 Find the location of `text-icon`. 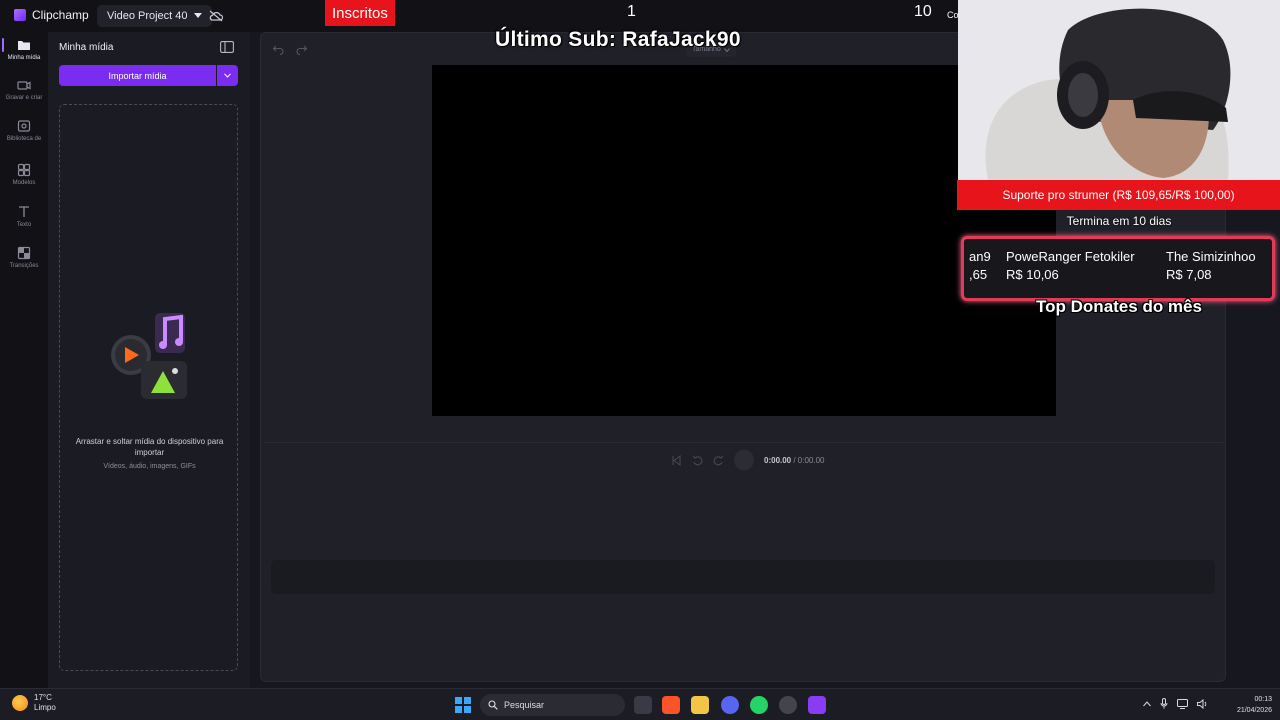

text-icon is located at coordinates (24, 211).